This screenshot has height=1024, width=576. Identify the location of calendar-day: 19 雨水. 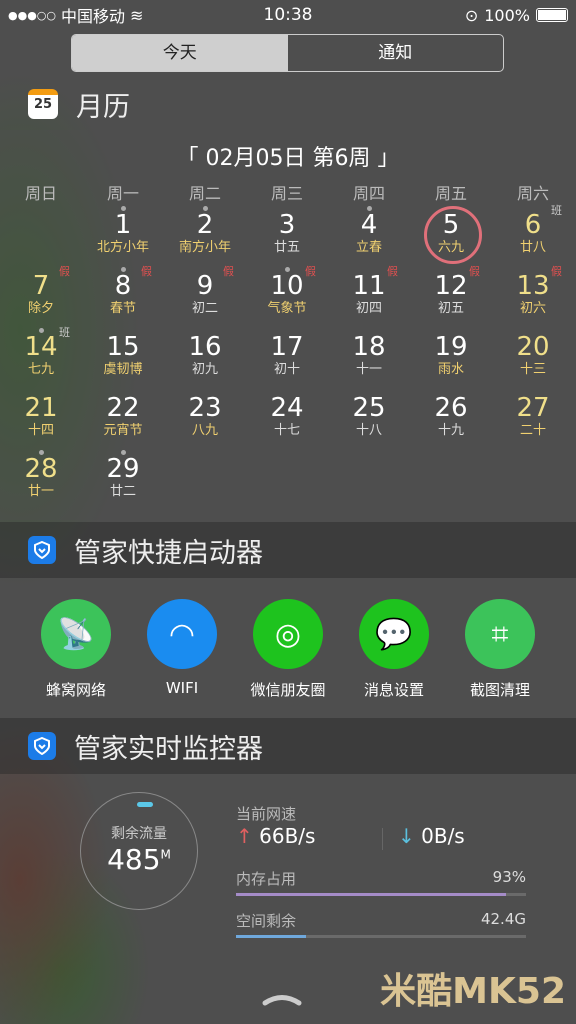
(451, 352).